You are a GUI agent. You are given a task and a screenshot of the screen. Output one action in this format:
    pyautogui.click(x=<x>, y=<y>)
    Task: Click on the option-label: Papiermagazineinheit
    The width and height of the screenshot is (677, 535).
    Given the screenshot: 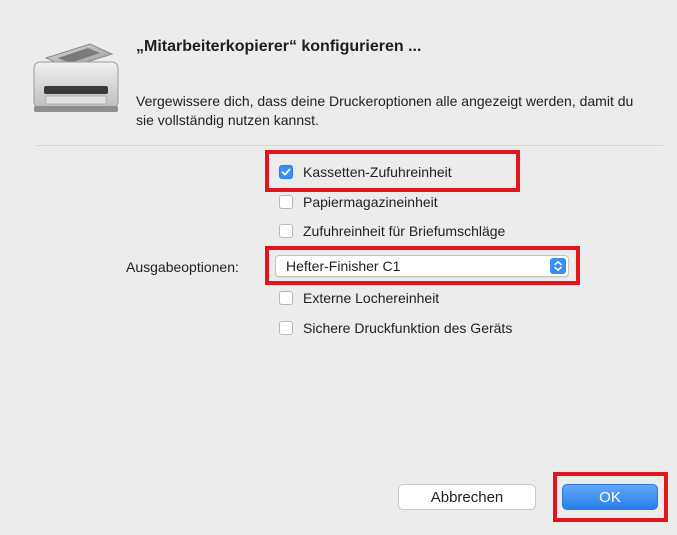 What is the action you would take?
    pyautogui.click(x=370, y=202)
    